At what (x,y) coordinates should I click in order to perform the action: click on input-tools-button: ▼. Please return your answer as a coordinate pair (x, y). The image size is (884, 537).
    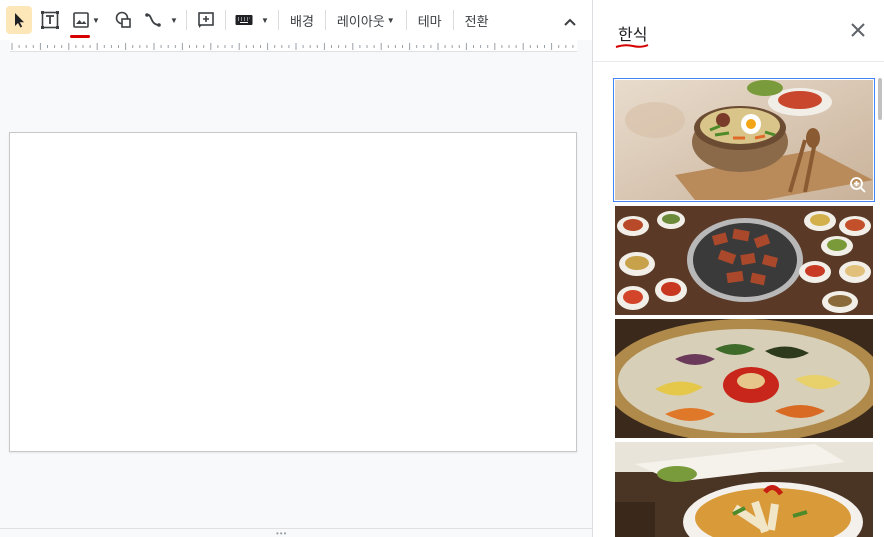
    Looking at the image, I should click on (252, 20).